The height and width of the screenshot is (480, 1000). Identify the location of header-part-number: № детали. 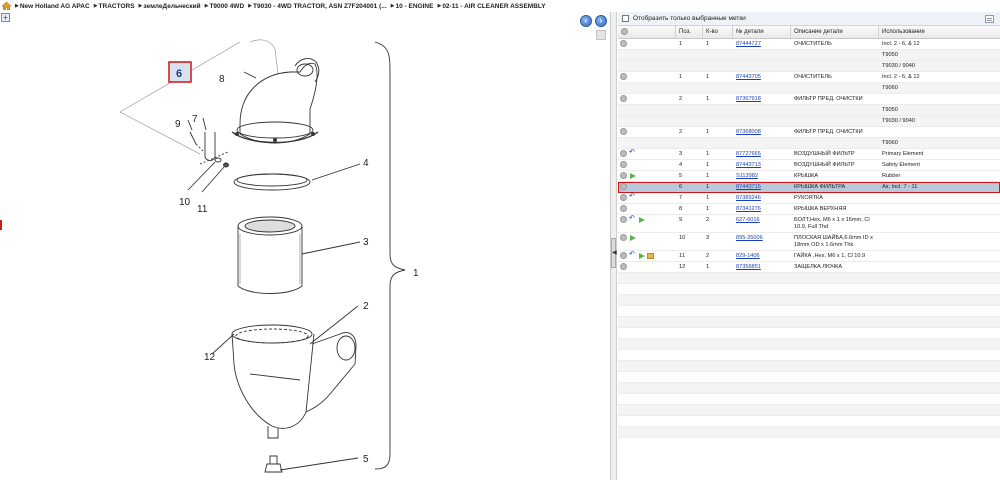
(762, 32).